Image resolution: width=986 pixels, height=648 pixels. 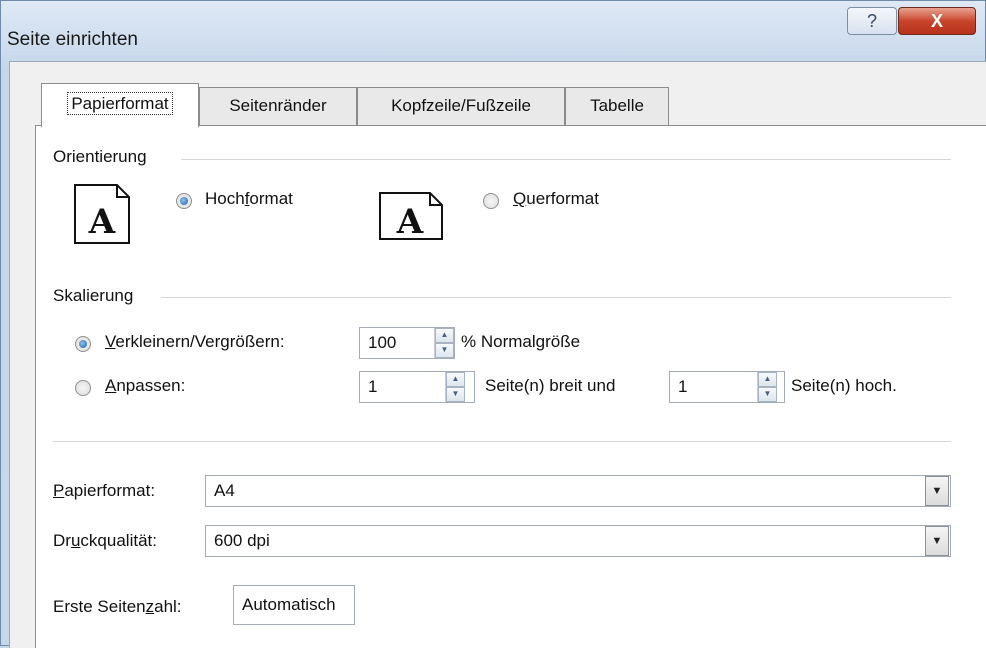 I want to click on fit-wide-spinner: ▲ ▼, so click(x=455, y=387).